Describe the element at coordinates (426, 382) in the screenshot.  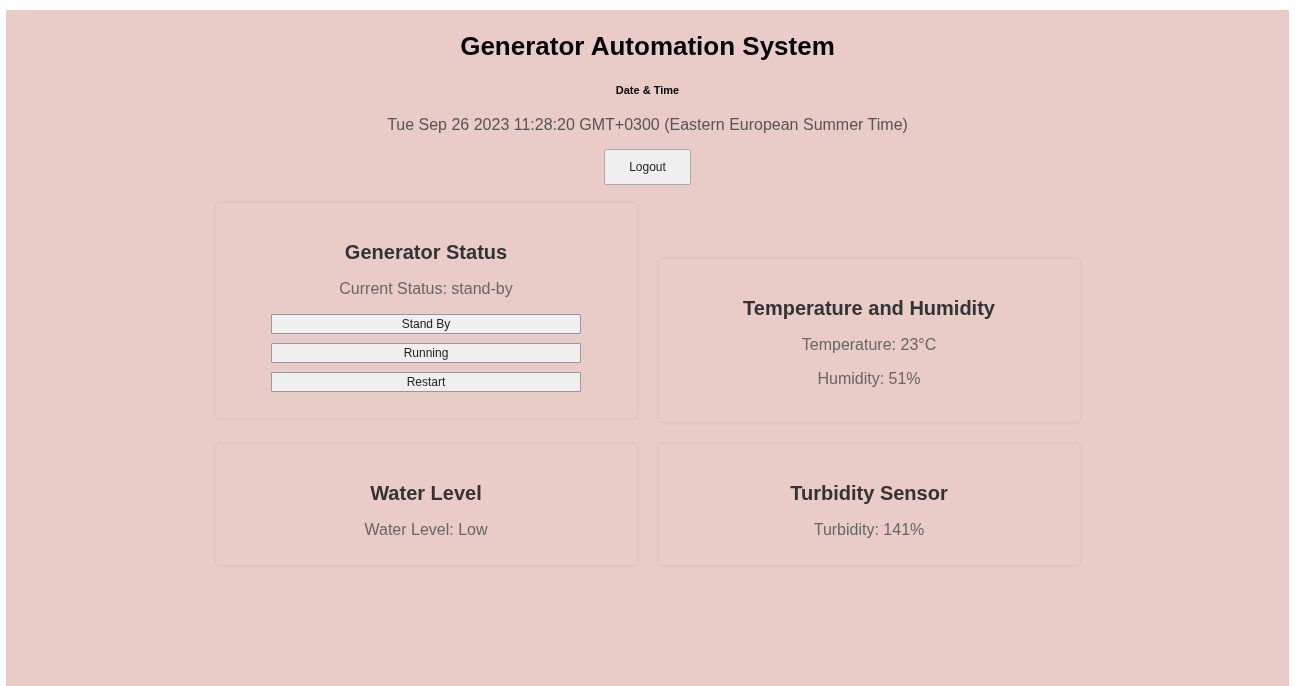
I see `status-button: Restart` at that location.